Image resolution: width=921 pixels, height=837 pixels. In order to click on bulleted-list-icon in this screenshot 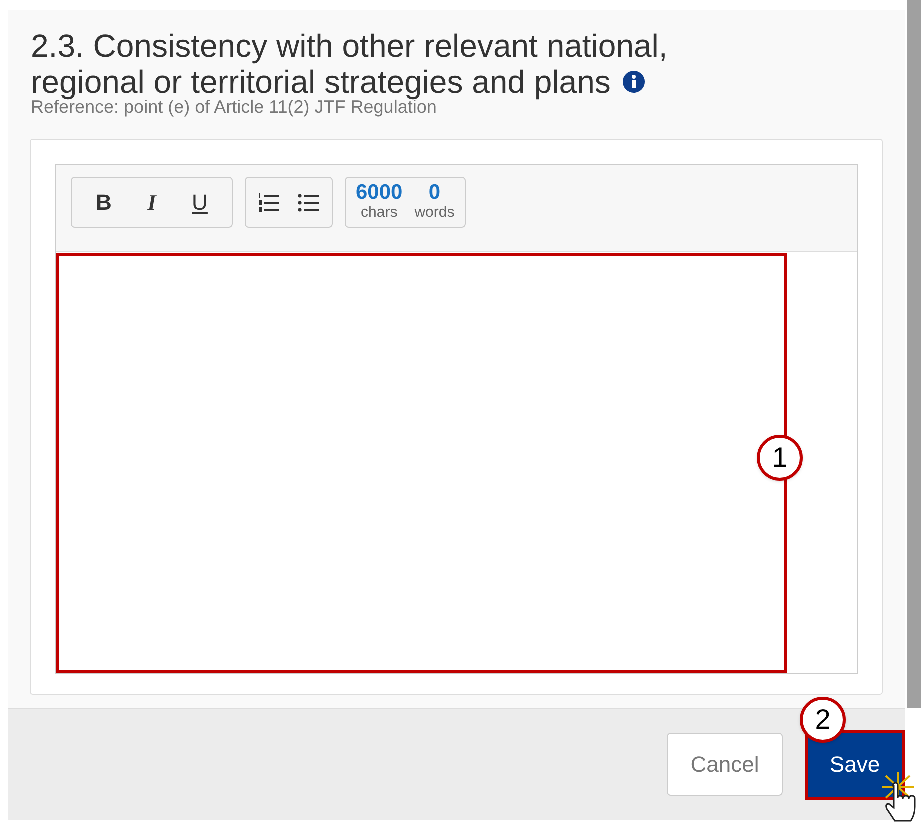, I will do `click(309, 203)`.